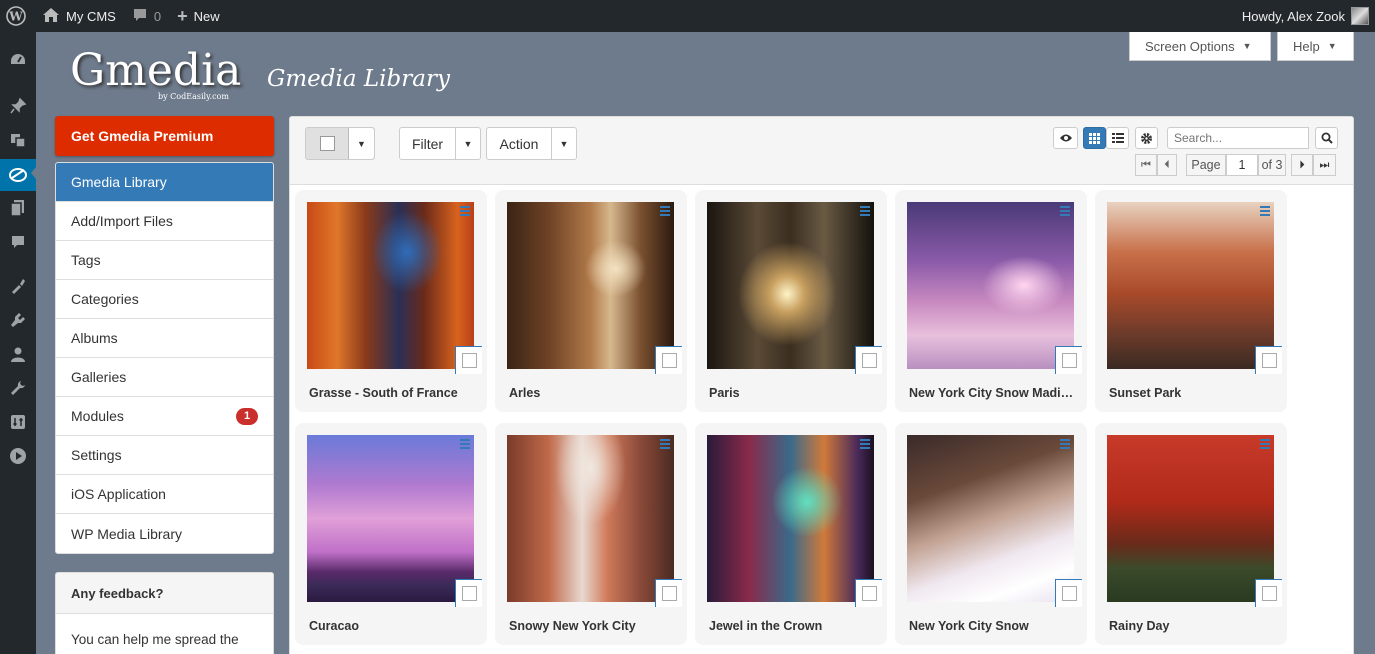 This screenshot has height=654, width=1375. I want to click on media-card: Arles, so click(591, 301).